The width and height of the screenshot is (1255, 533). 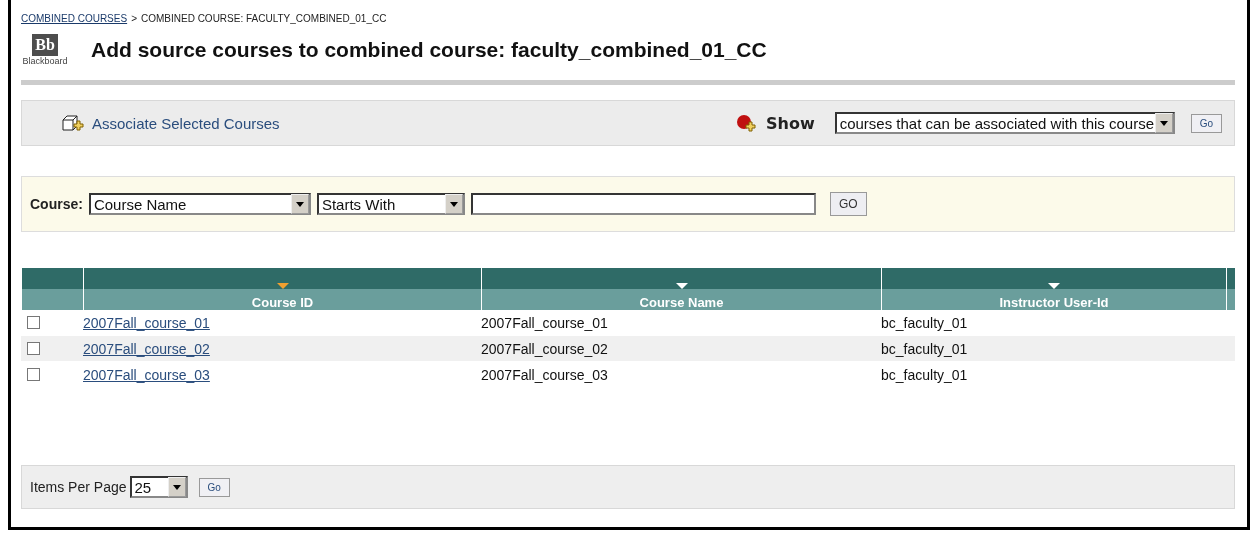 I want to click on items-per-page-select: 25, so click(x=158, y=487).